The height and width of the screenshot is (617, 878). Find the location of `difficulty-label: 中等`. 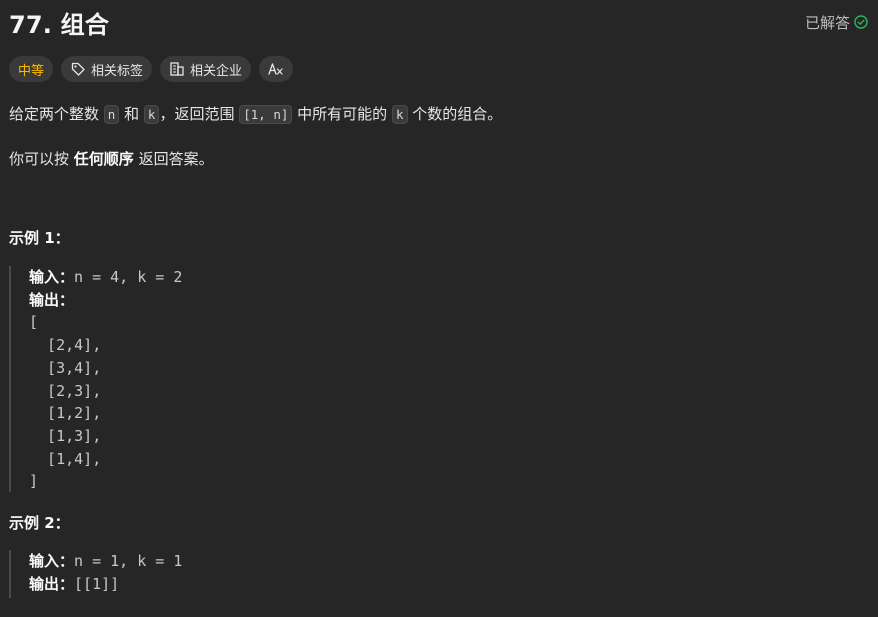

difficulty-label: 中等 is located at coordinates (31, 71).